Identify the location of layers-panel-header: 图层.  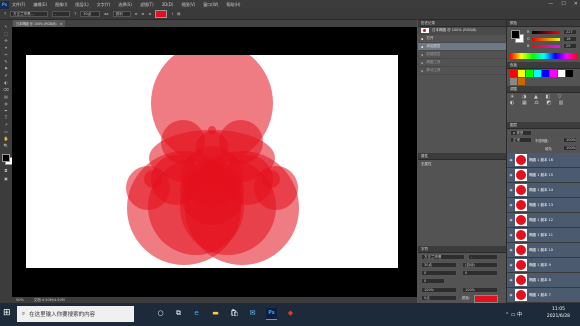
(543, 125).